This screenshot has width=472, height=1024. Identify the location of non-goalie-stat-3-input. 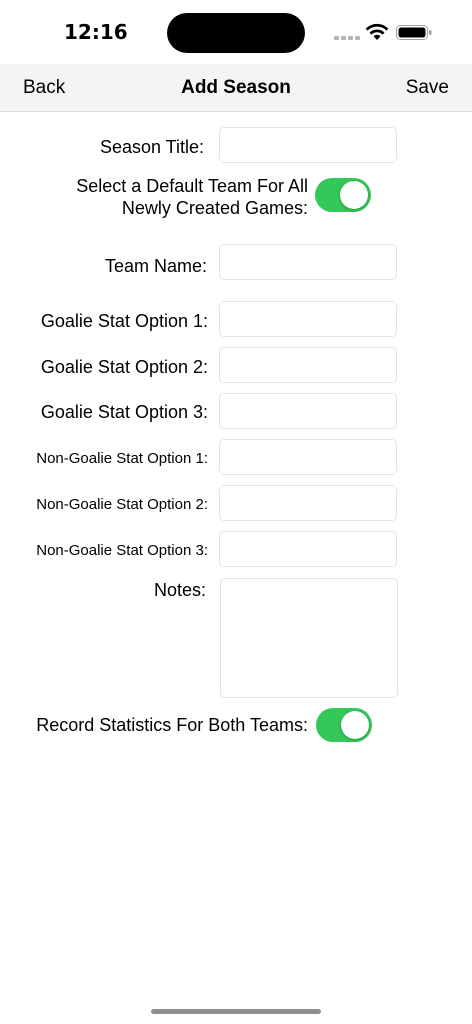
(308, 549).